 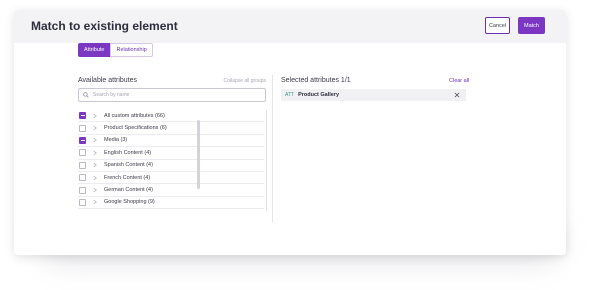 I want to click on match-button: Match, so click(x=531, y=25).